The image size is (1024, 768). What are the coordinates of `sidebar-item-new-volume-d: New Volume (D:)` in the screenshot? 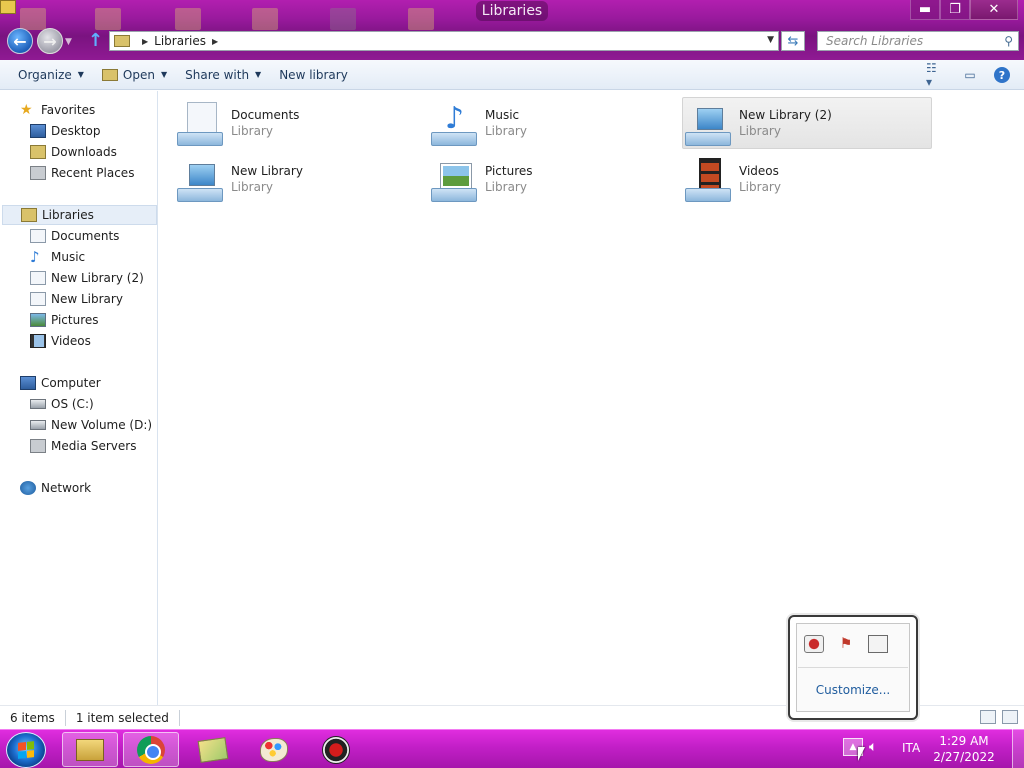 It's located at (91, 425).